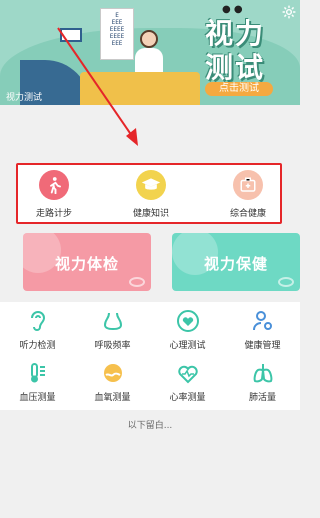  I want to click on walking-person-icon, so click(54, 185).